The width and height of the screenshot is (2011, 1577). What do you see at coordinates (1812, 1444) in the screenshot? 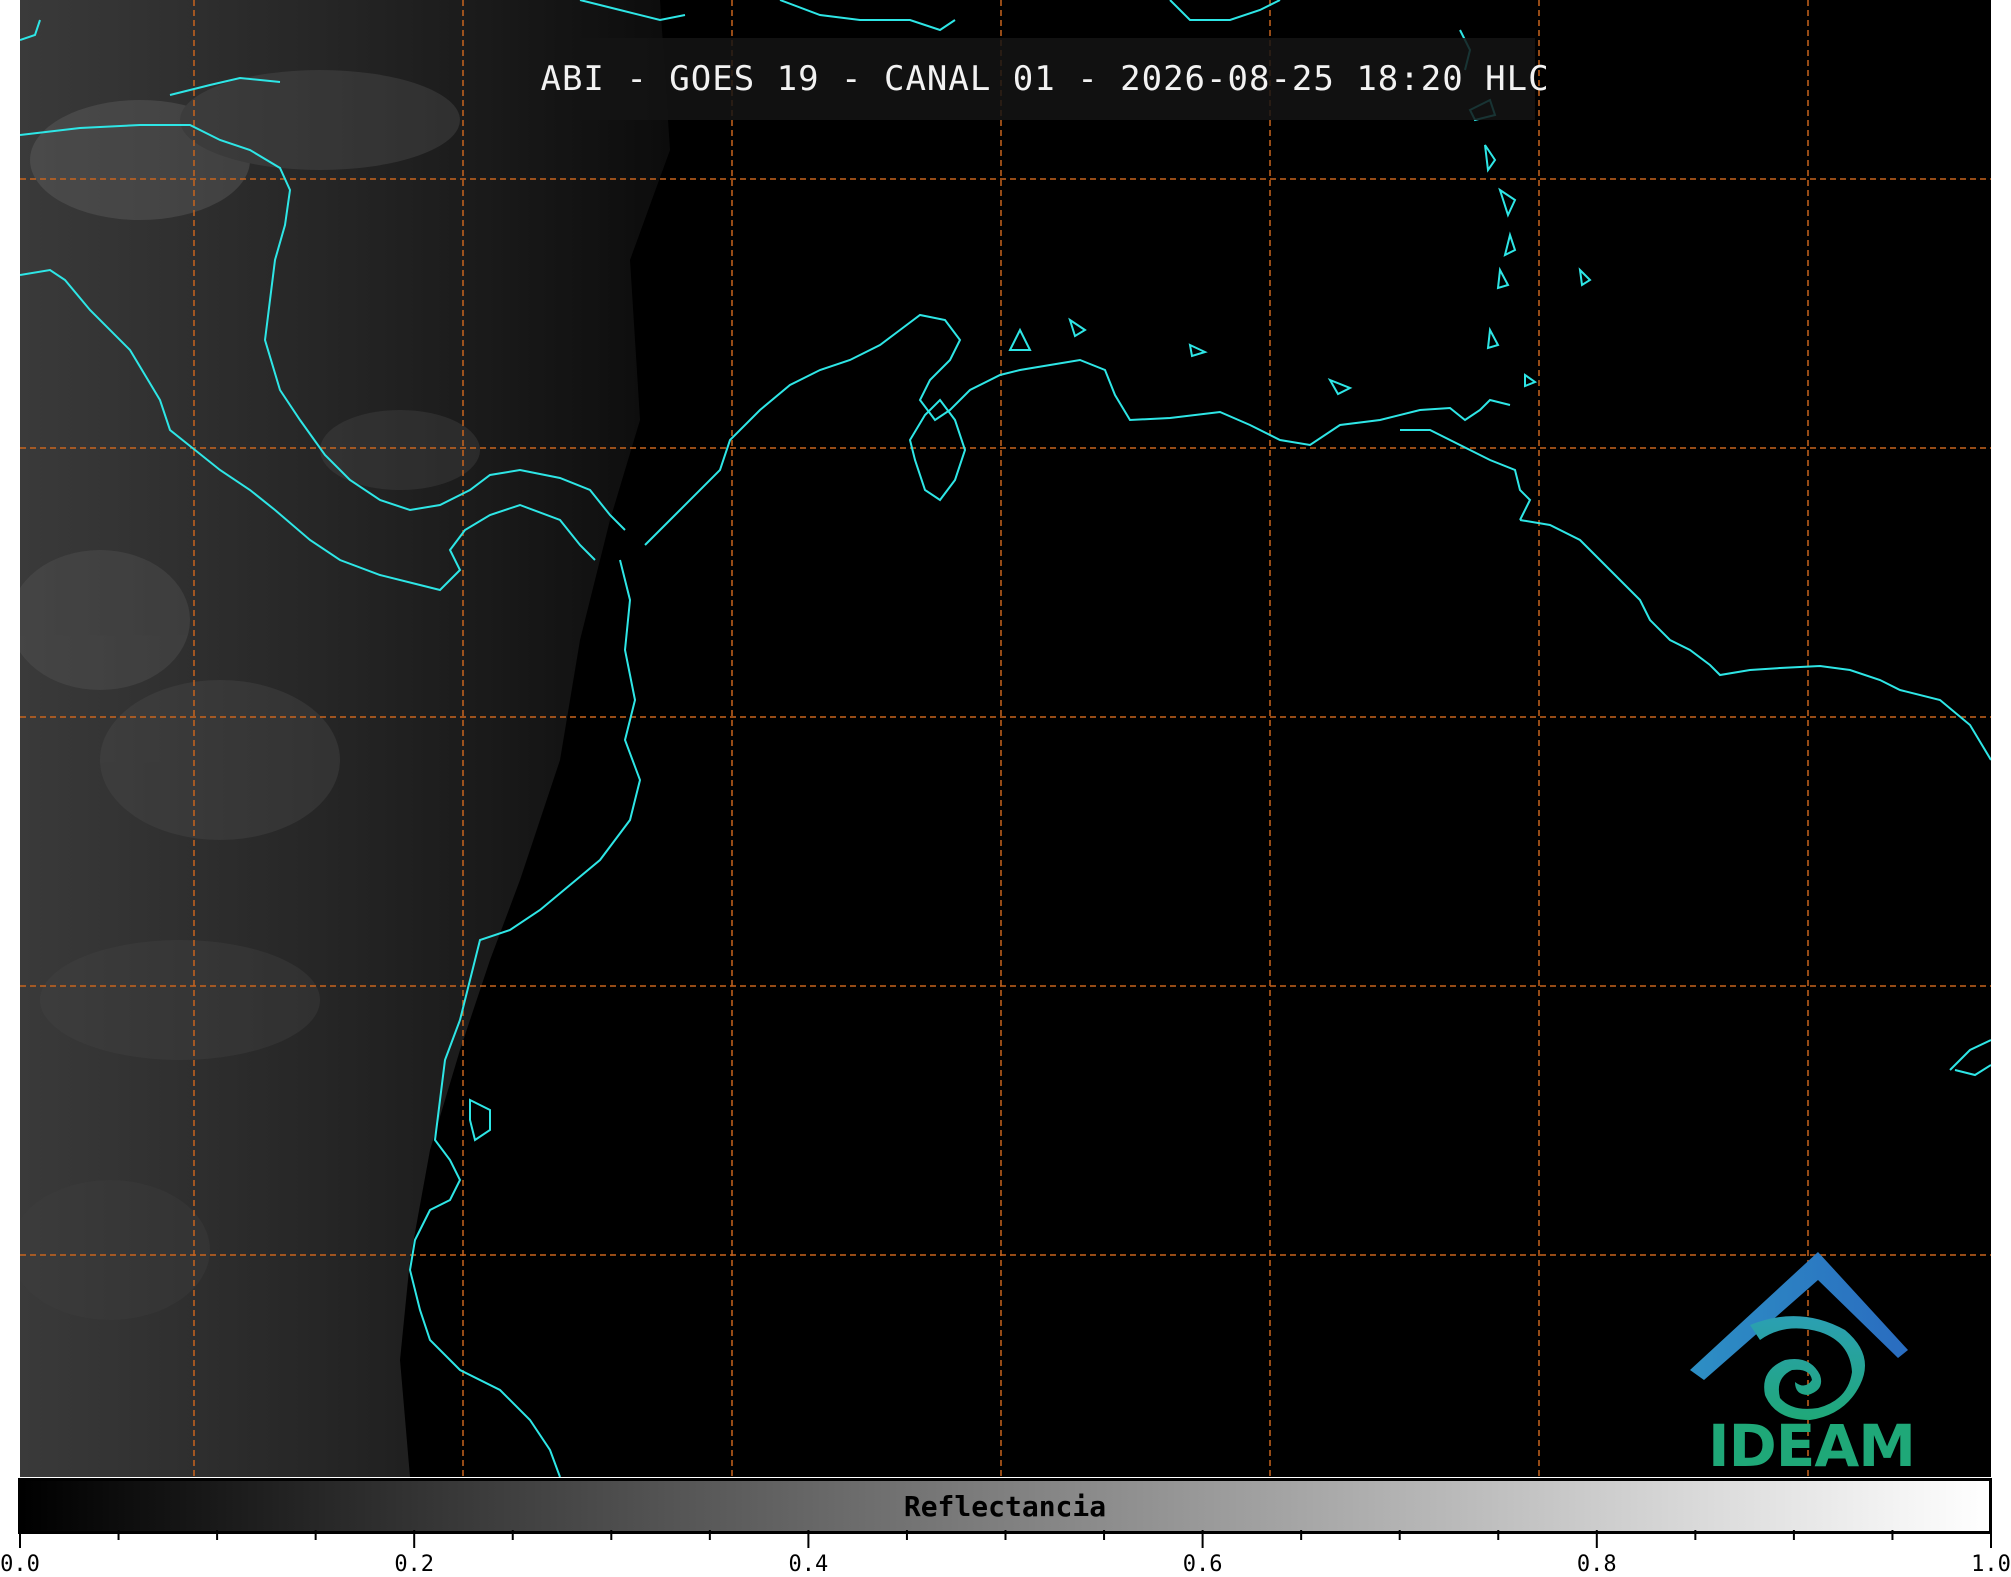
I see `logo-text: IDEAM` at bounding box center [1812, 1444].